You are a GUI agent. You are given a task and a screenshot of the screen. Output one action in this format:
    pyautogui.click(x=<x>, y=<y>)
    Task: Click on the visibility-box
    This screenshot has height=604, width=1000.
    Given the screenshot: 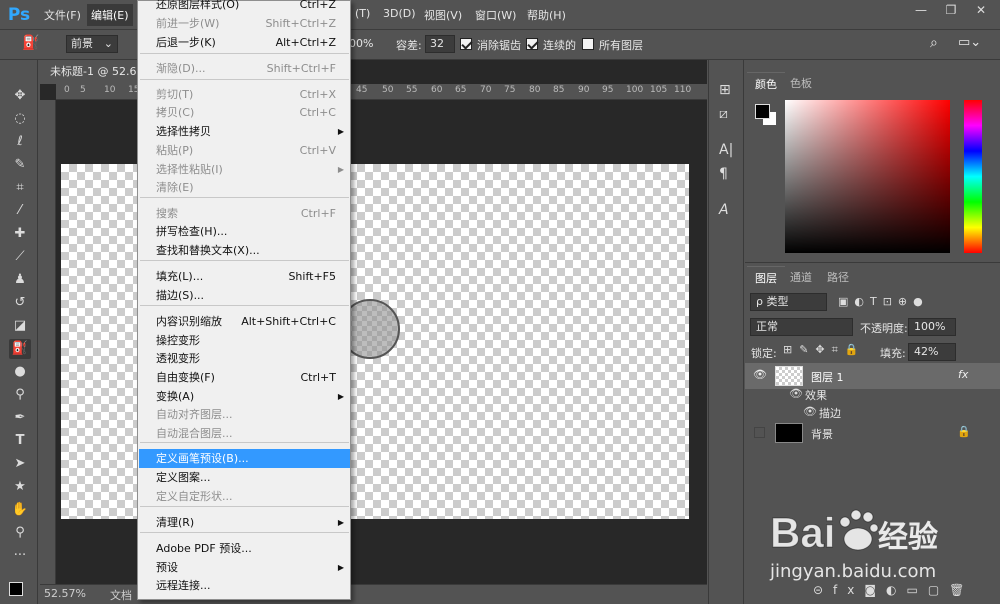 What is the action you would take?
    pyautogui.click(x=759, y=432)
    